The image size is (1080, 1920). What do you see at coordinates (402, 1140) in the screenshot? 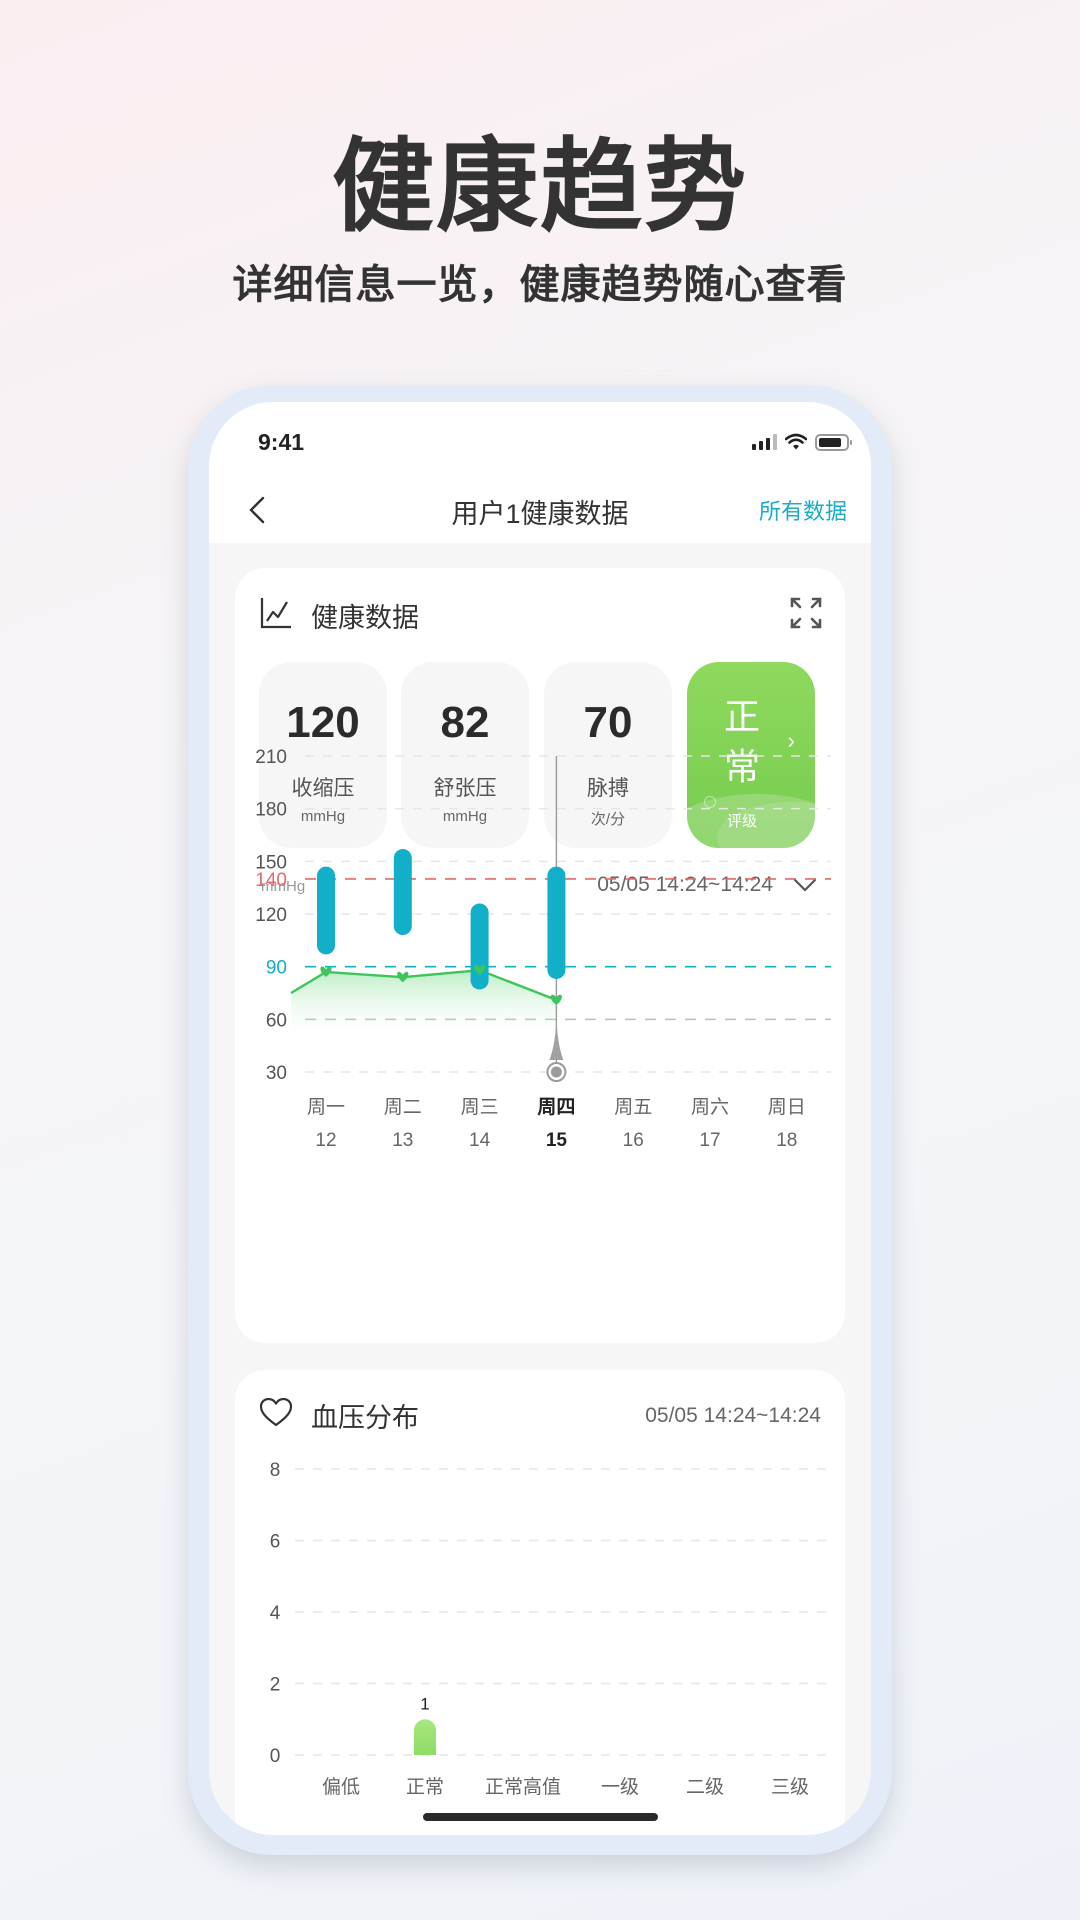
I see `x-tick-day: 13` at bounding box center [402, 1140].